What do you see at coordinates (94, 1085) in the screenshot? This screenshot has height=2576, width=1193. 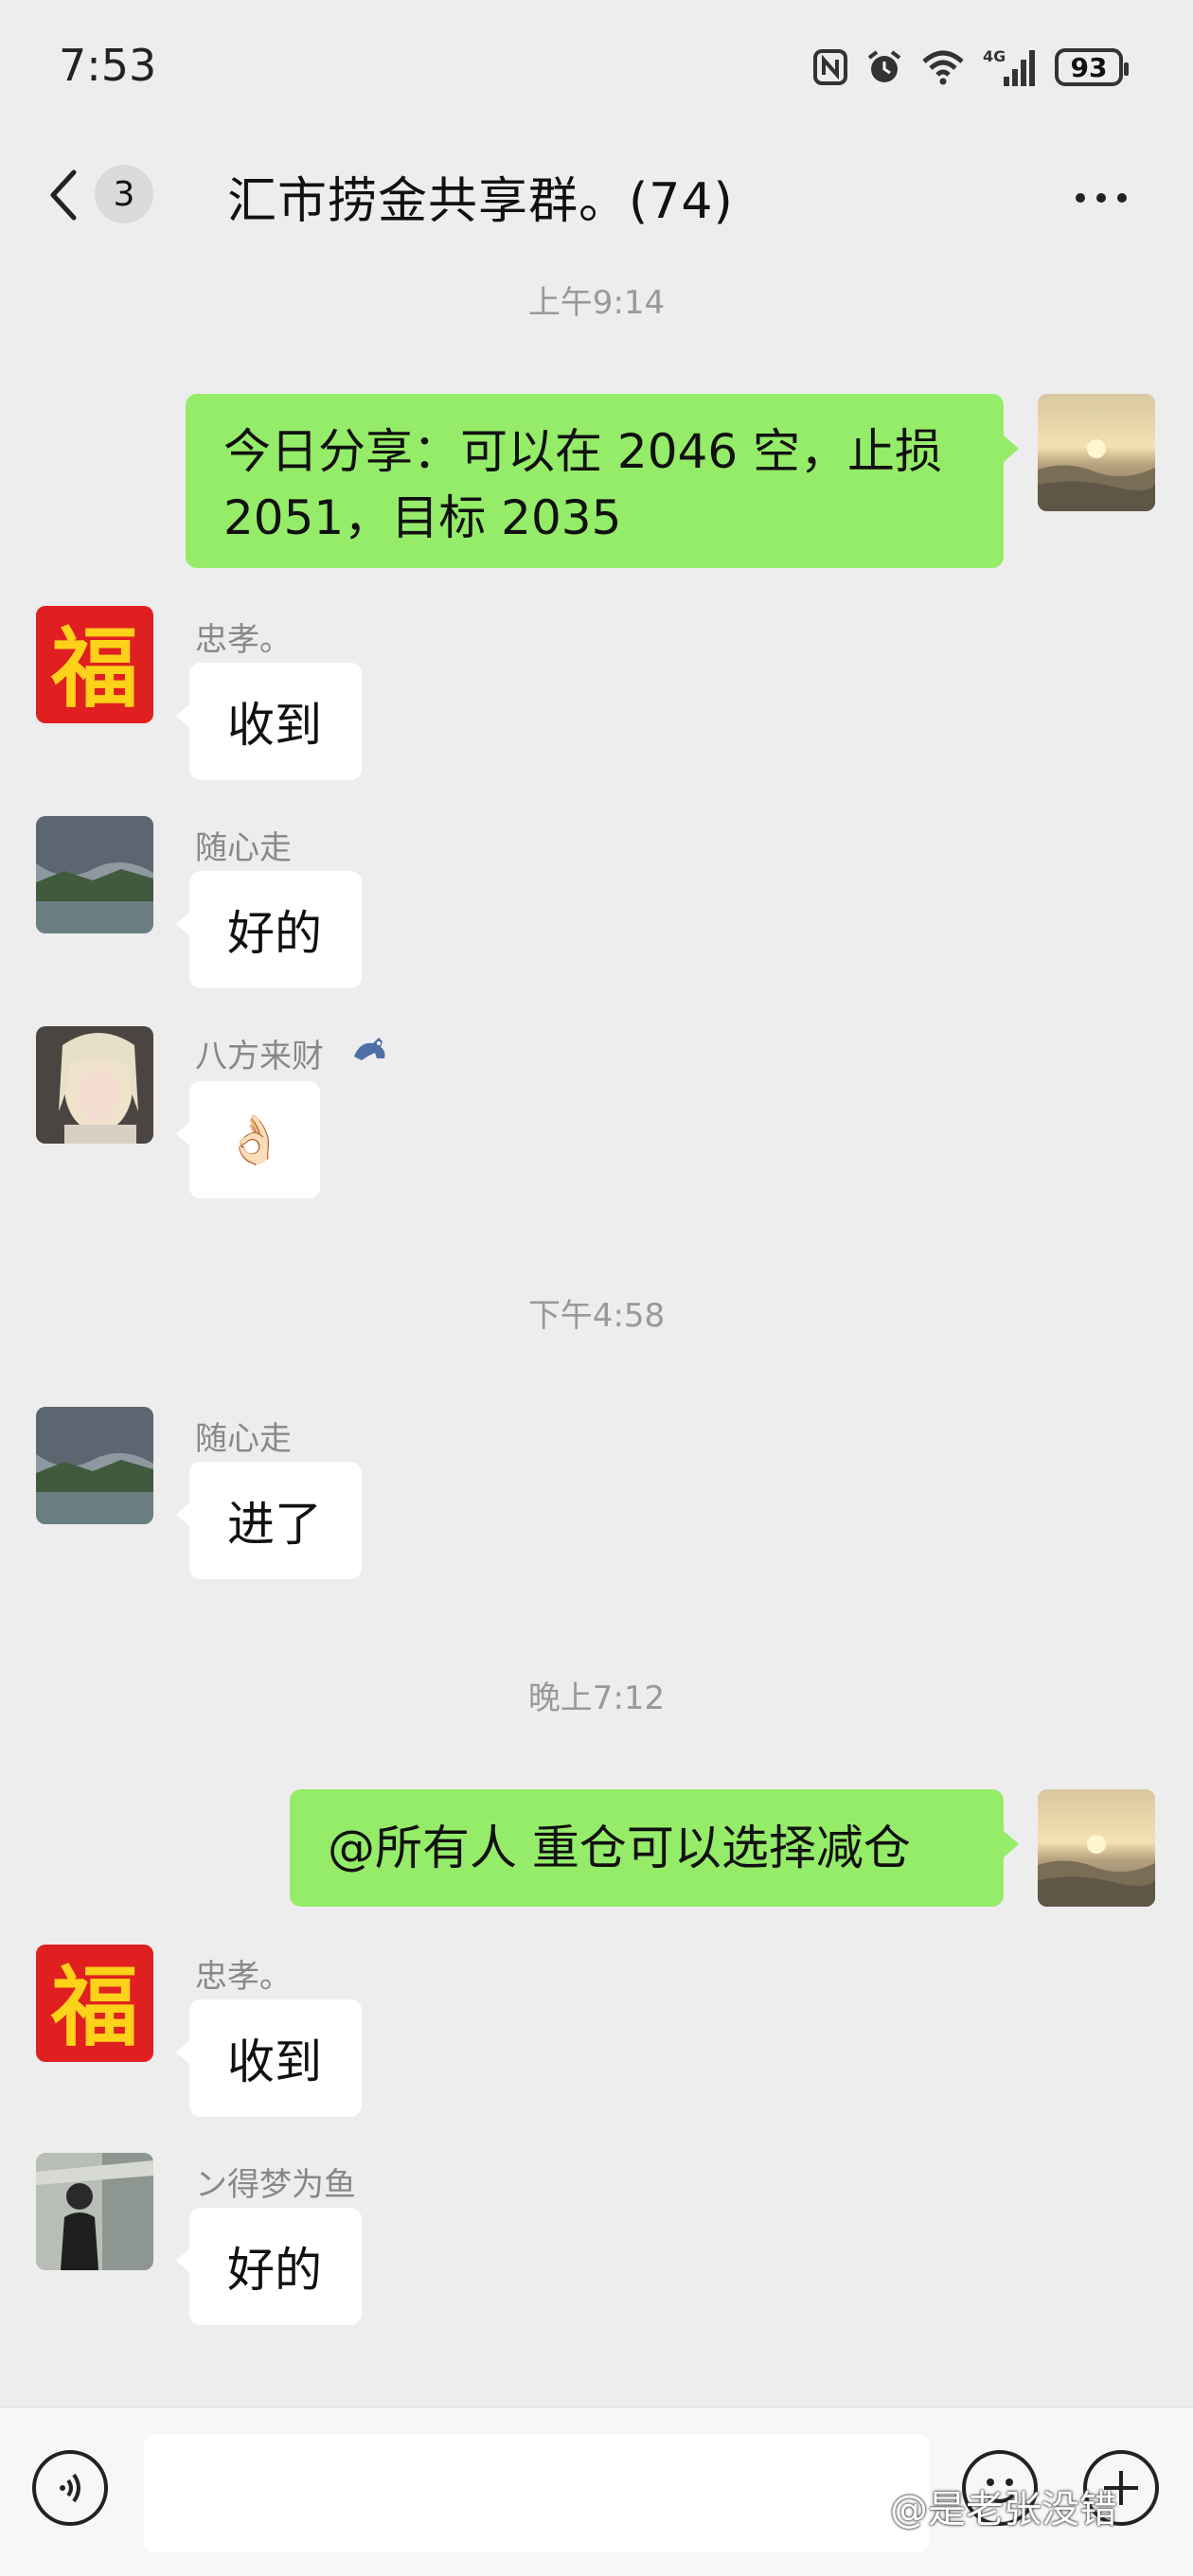 I see `user-avatar-portrait` at bounding box center [94, 1085].